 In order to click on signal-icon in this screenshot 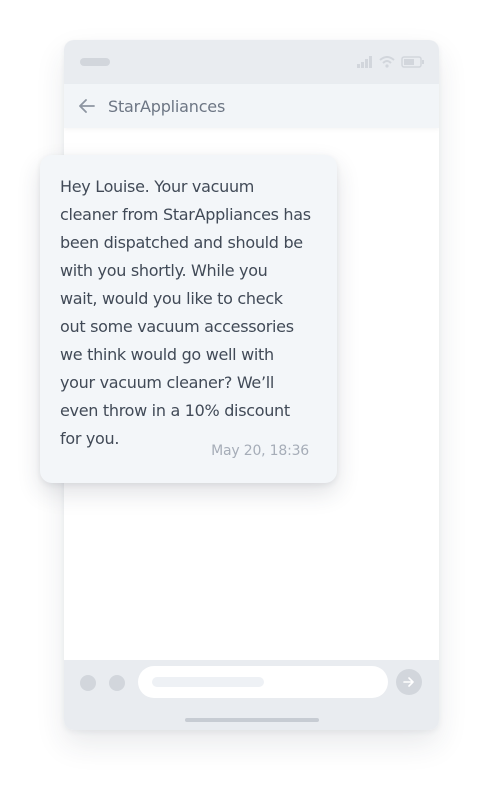, I will do `click(364, 62)`.